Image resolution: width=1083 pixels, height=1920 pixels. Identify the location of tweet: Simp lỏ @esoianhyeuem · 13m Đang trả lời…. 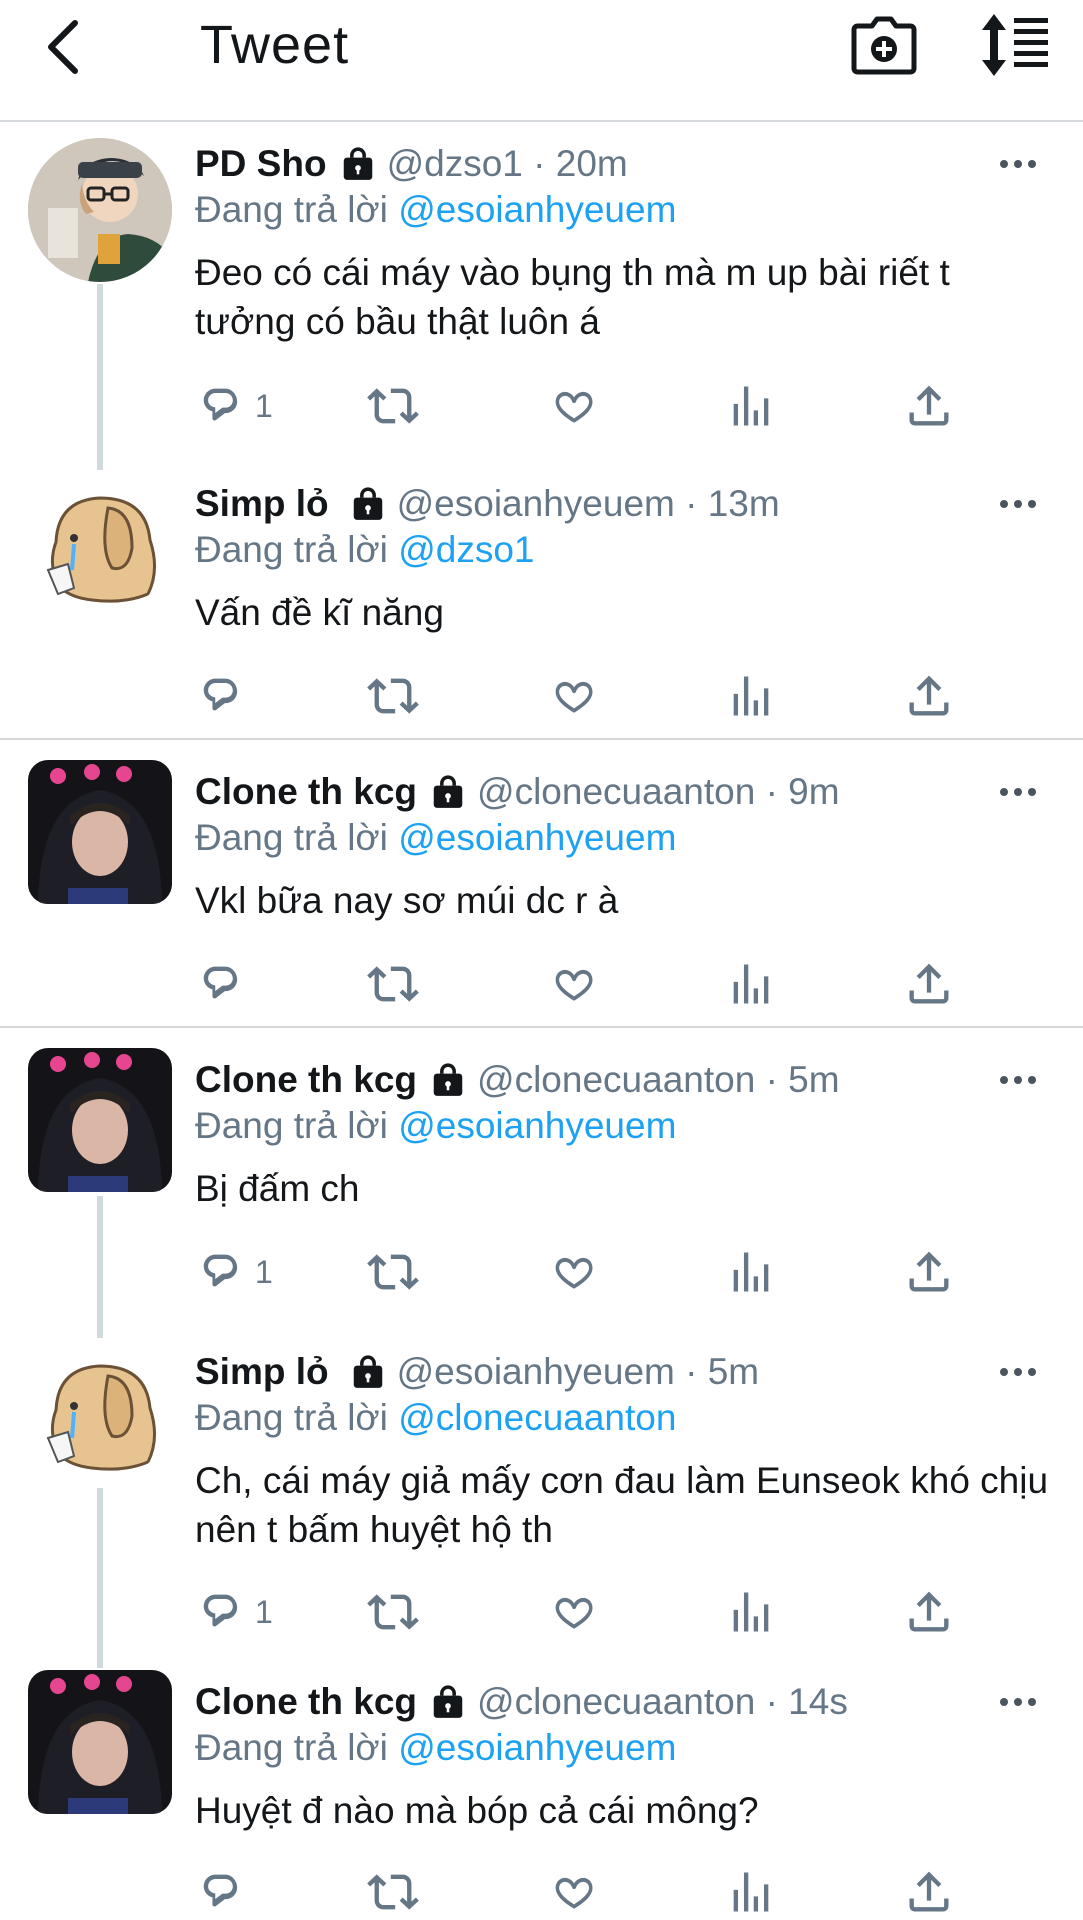
(541, 604).